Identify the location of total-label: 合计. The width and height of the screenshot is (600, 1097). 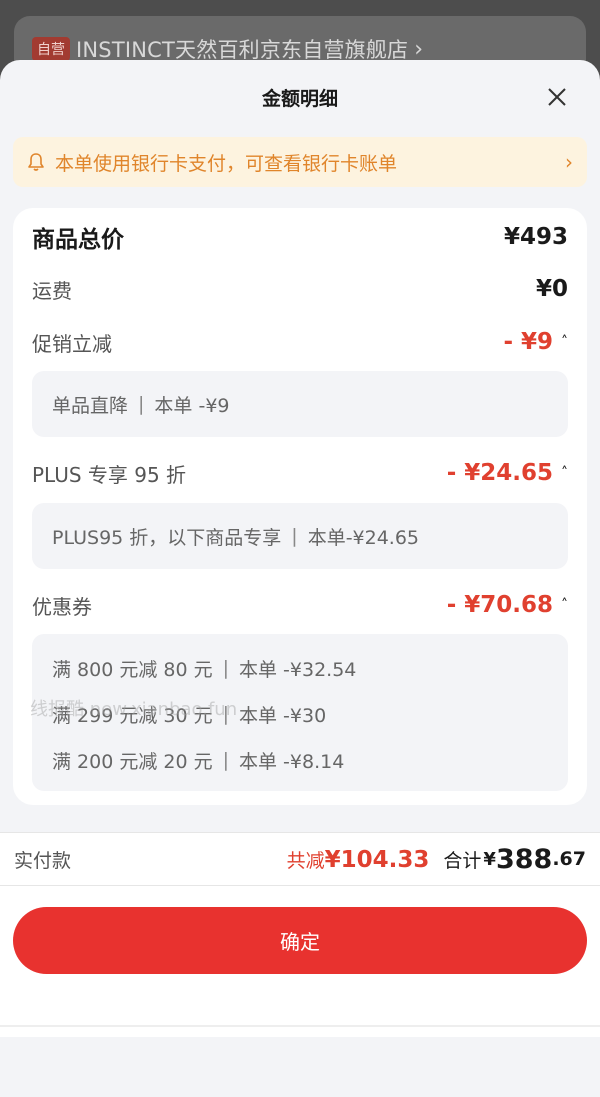
(462, 860).